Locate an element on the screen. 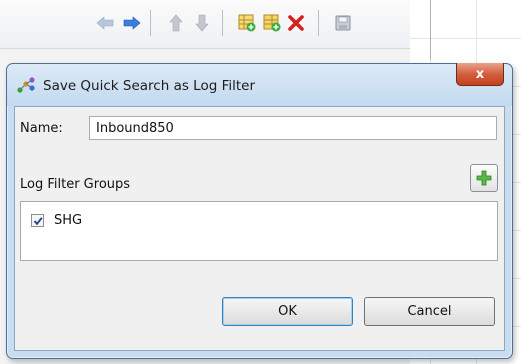  list-item: SHG is located at coordinates (56, 220).